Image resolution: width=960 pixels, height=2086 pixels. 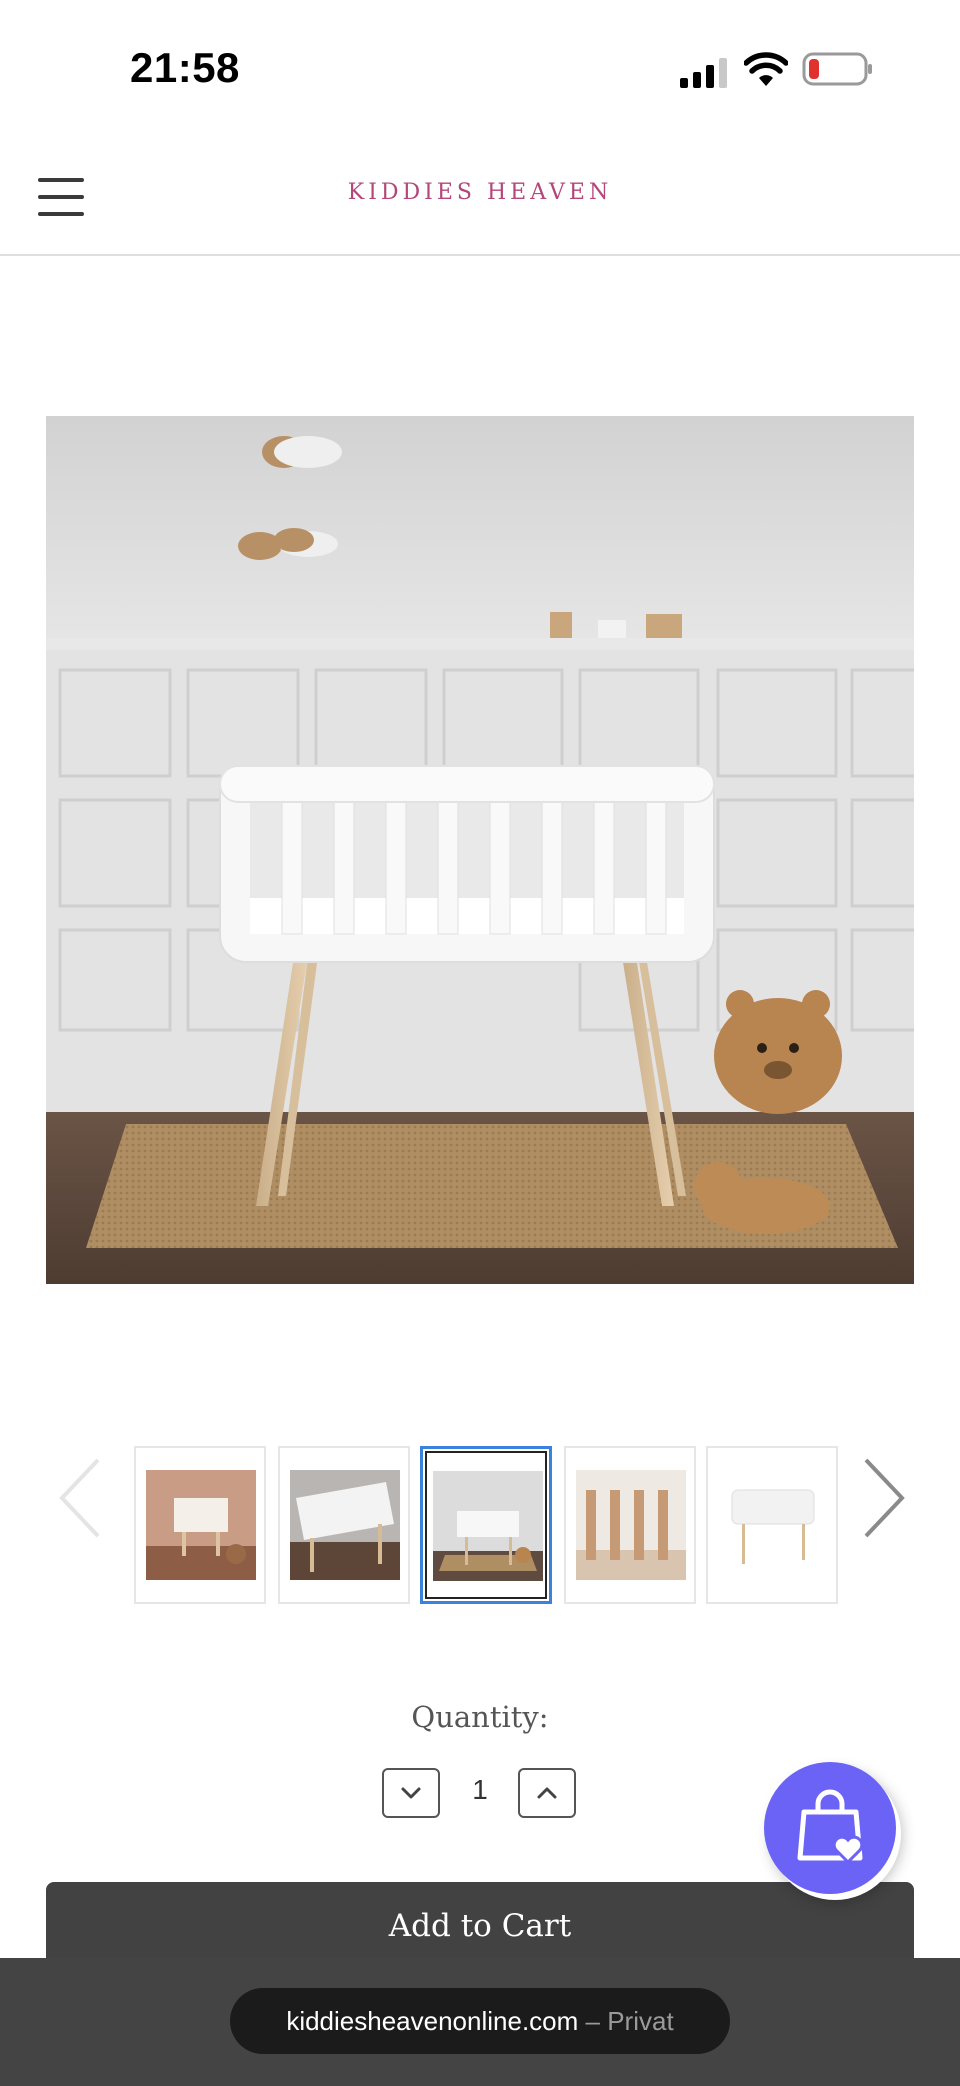 What do you see at coordinates (480, 1790) in the screenshot?
I see `quantity-value: 1` at bounding box center [480, 1790].